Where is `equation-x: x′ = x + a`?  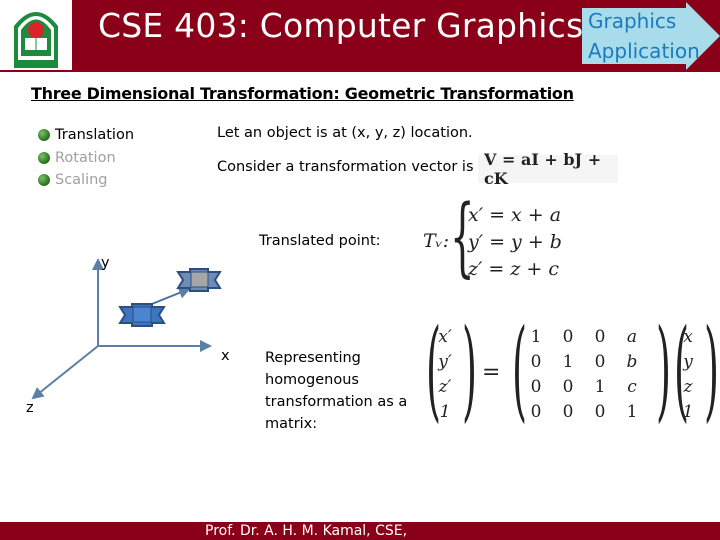
equation-x: x′ = x + a is located at coordinates (515, 215).